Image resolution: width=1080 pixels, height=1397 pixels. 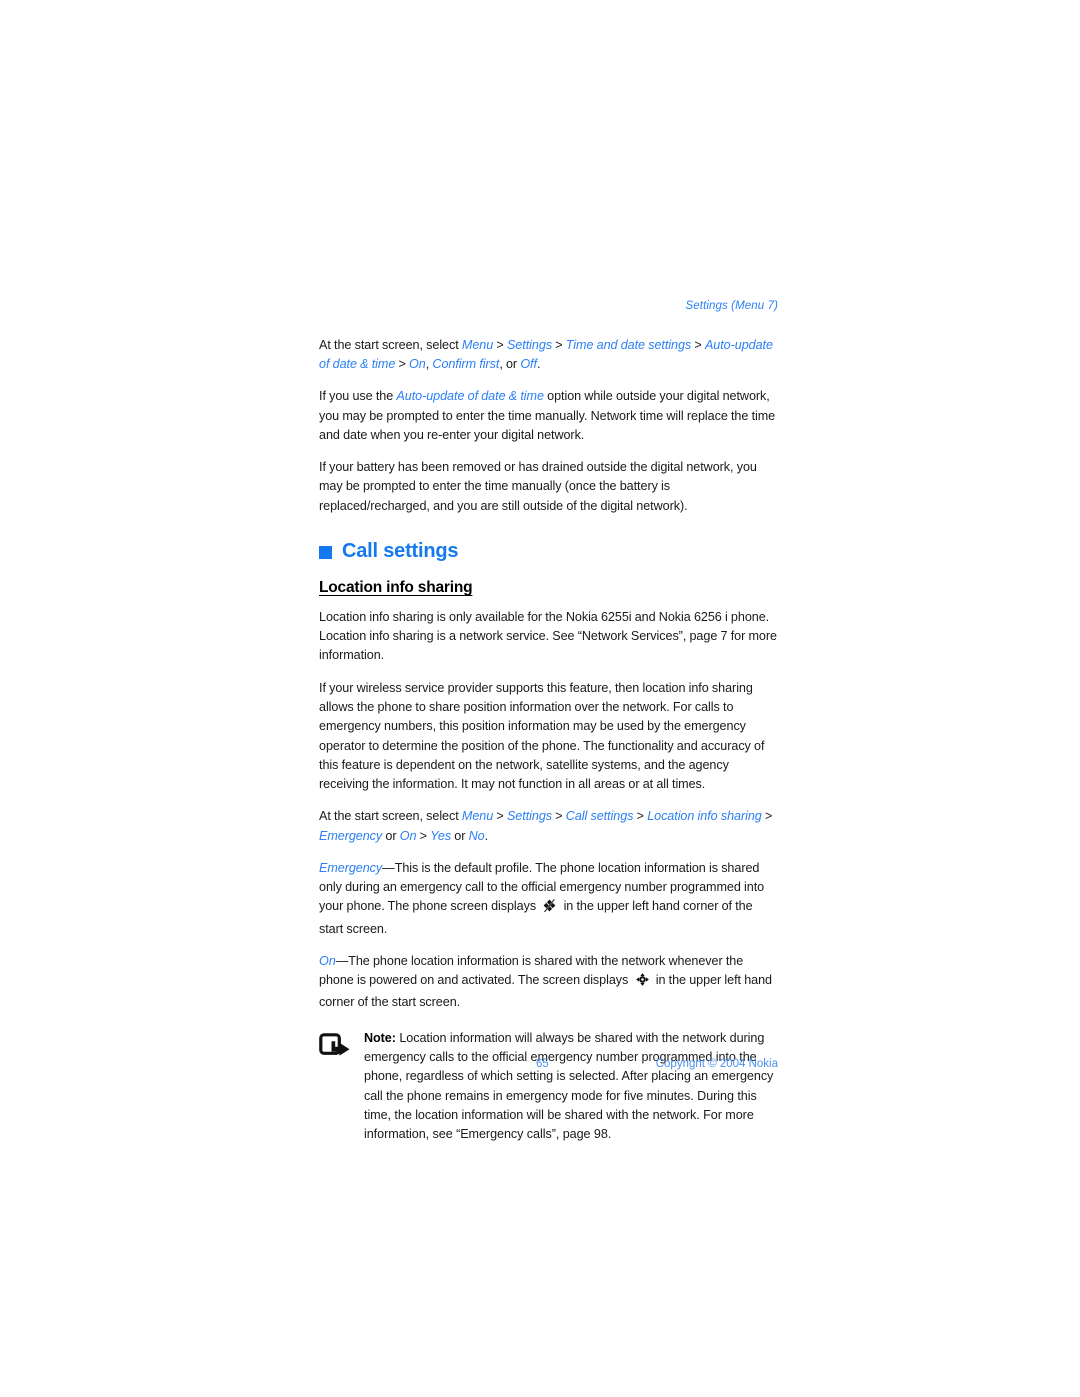 I want to click on term-emergency: Emergency, so click(x=351, y=867).